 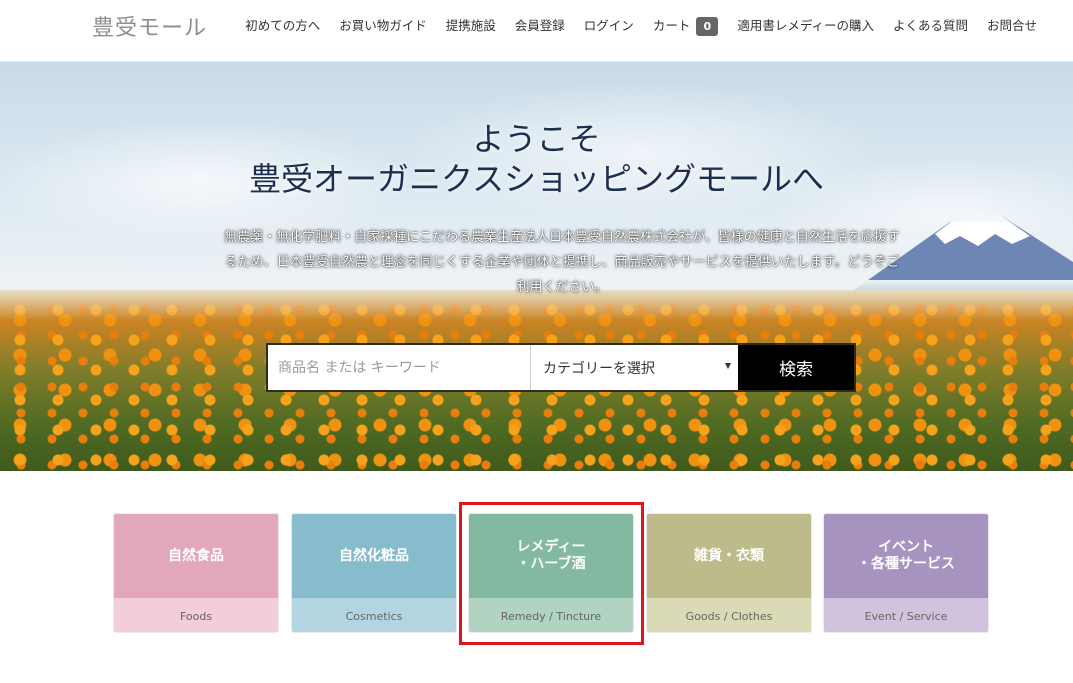 I want to click on search-input, so click(x=399, y=367).